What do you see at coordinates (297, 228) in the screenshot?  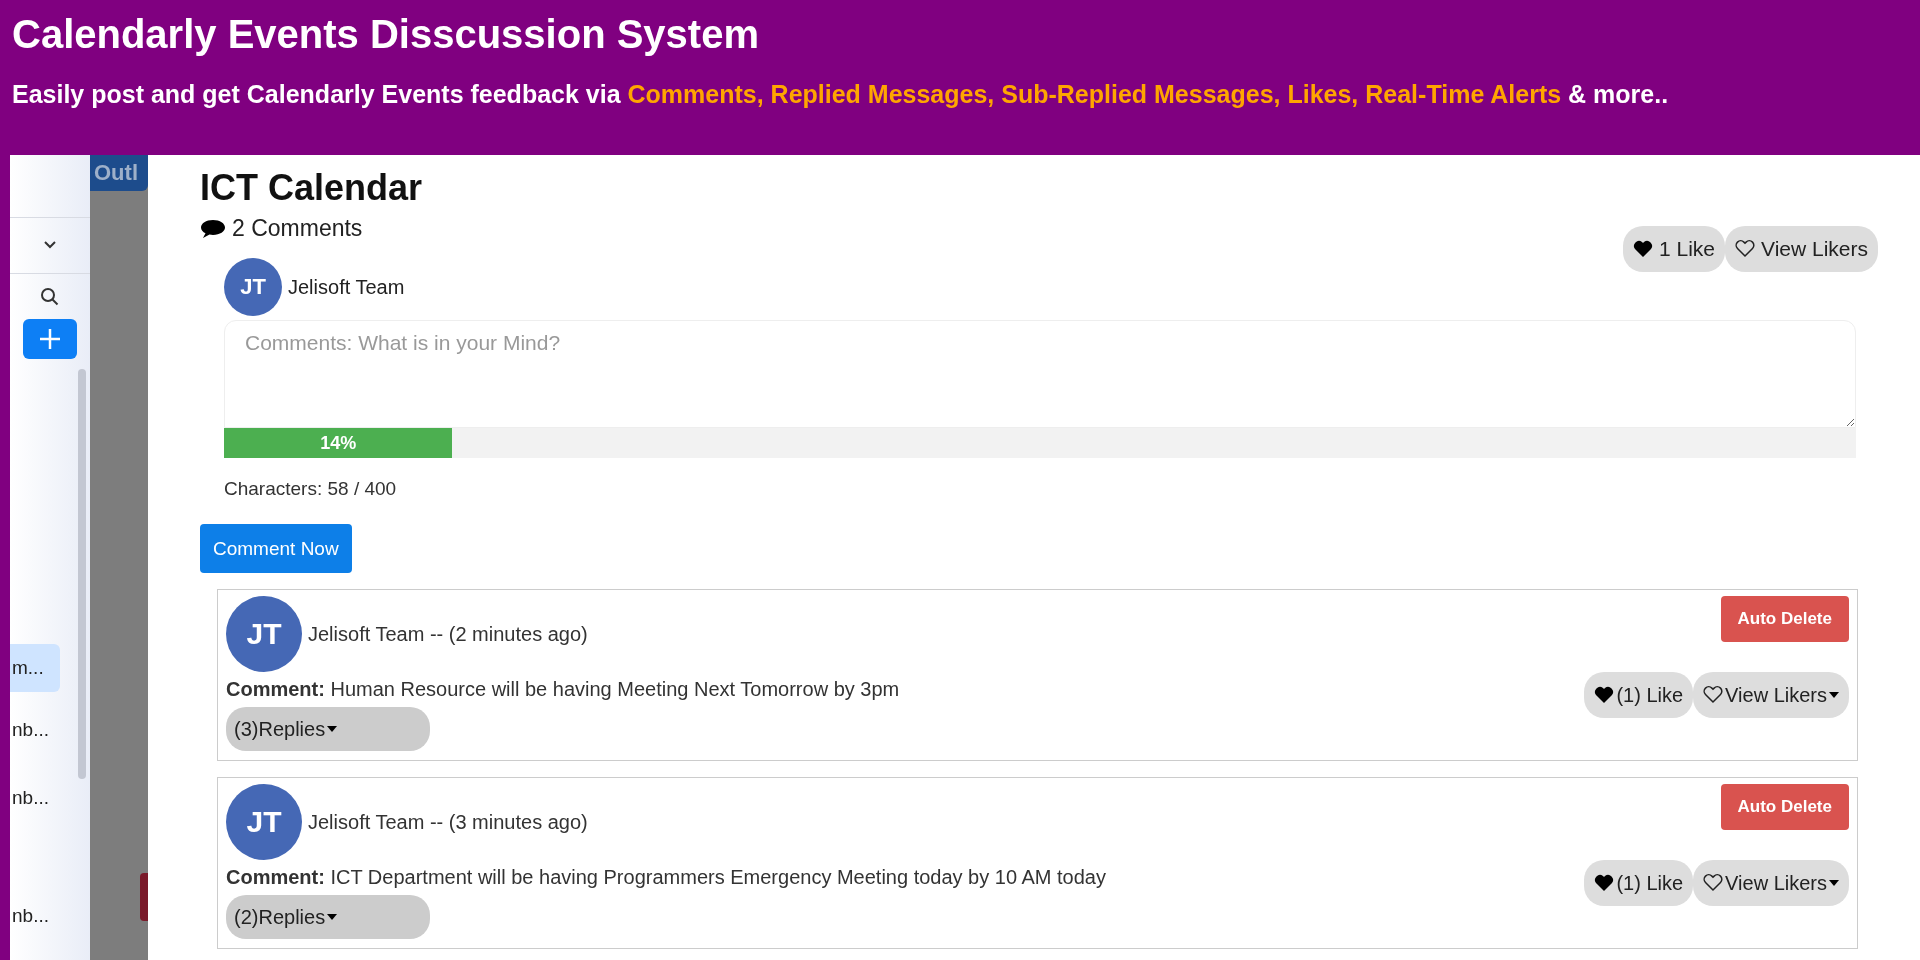 I see `comment-count: 2 Comments` at bounding box center [297, 228].